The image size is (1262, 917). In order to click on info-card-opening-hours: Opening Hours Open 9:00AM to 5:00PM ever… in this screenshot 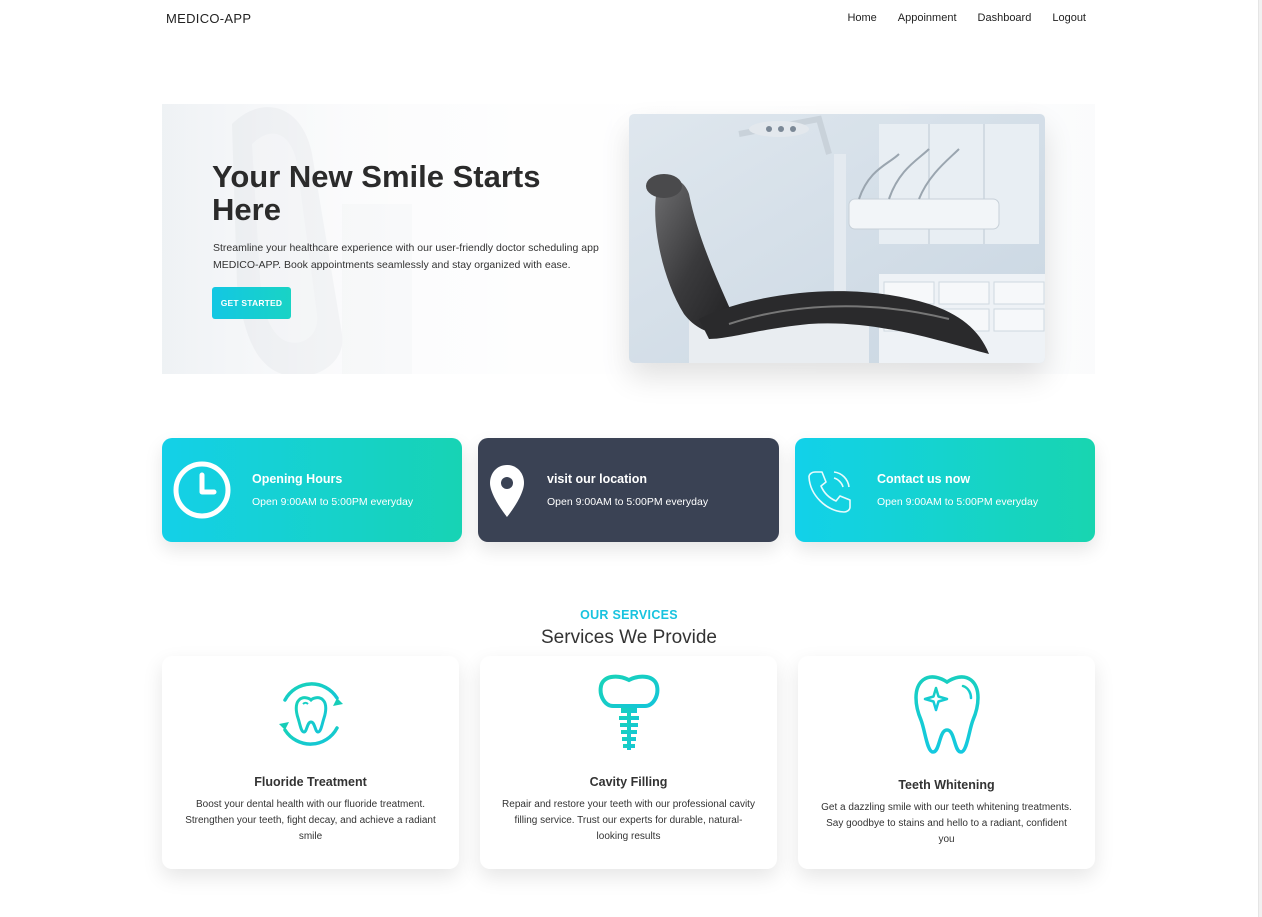, I will do `click(312, 490)`.